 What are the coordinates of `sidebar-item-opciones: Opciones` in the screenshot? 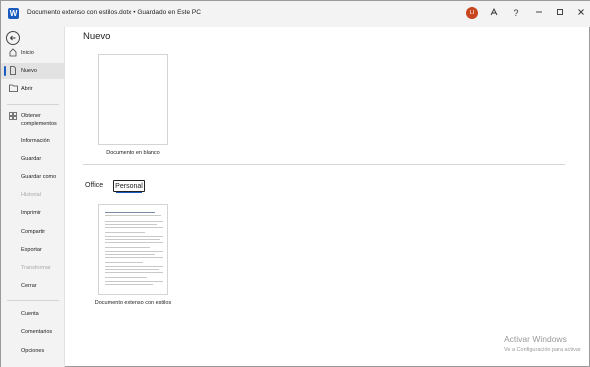 It's located at (33, 351).